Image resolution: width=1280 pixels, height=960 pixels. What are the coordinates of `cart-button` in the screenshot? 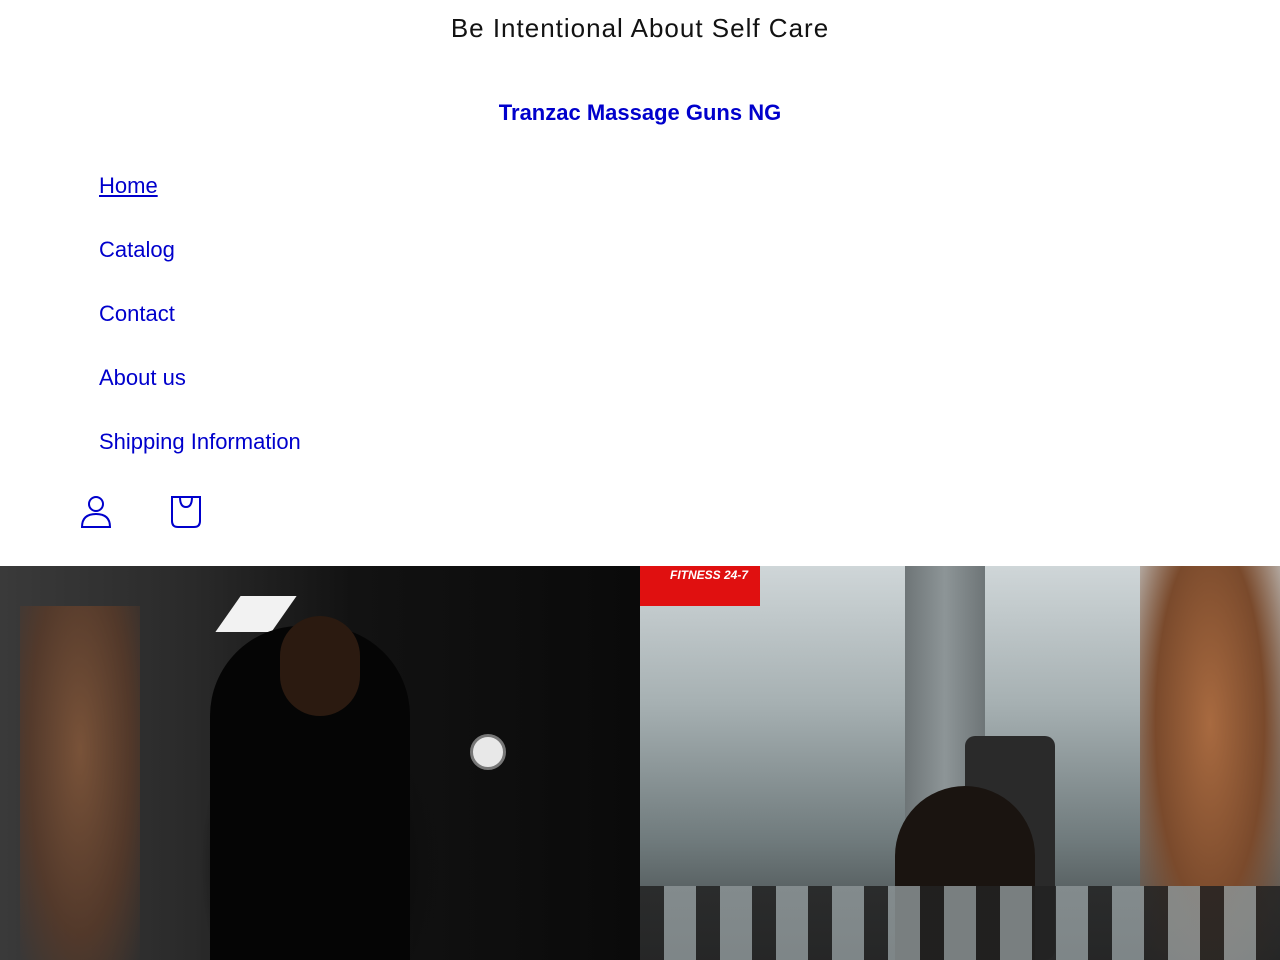 It's located at (186, 512).